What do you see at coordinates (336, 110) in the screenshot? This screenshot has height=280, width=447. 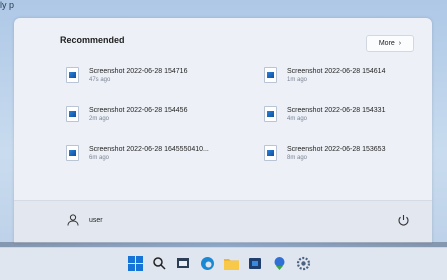 I see `recommended-item-name: Screenshot 2022-06-28 154331` at bounding box center [336, 110].